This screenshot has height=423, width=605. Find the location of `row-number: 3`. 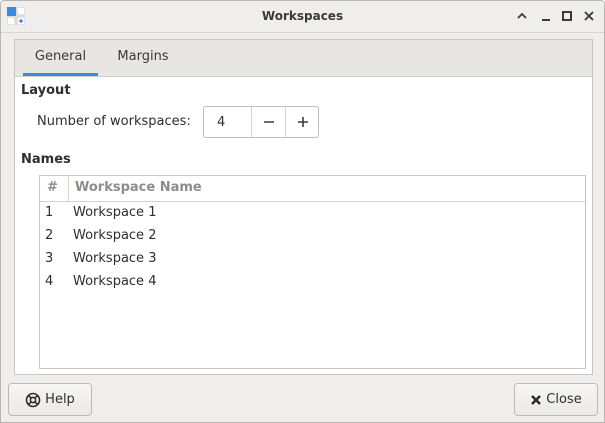

row-number: 3 is located at coordinates (49, 258).